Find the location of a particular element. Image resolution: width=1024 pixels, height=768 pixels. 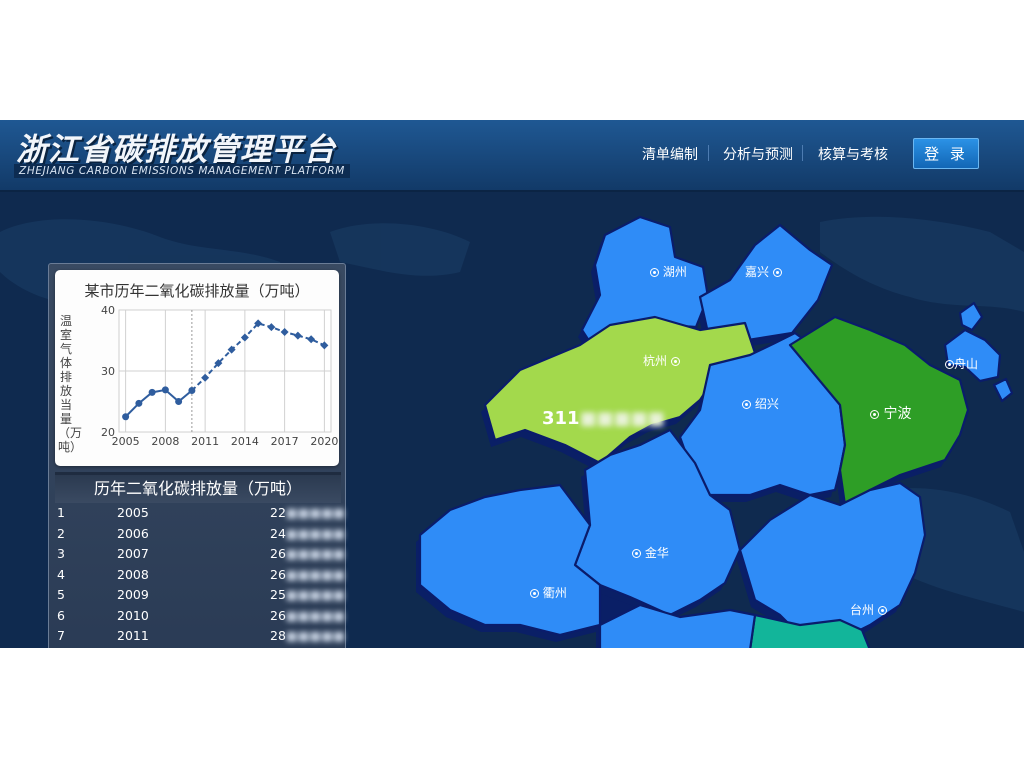

nav-accounting-assessment: 核算与考核 is located at coordinates (853, 154).